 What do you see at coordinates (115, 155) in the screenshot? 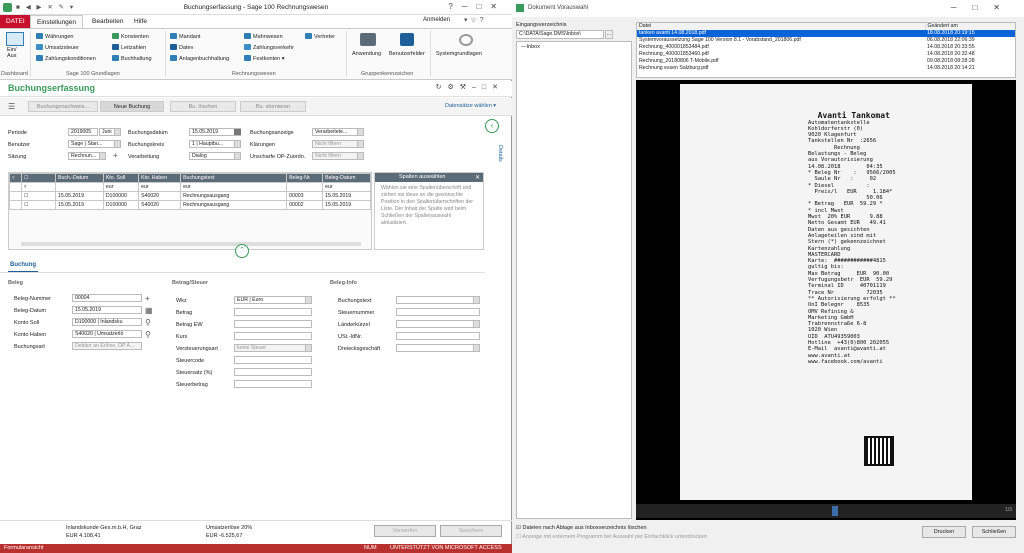
I see `add-icon: +` at bounding box center [115, 155].